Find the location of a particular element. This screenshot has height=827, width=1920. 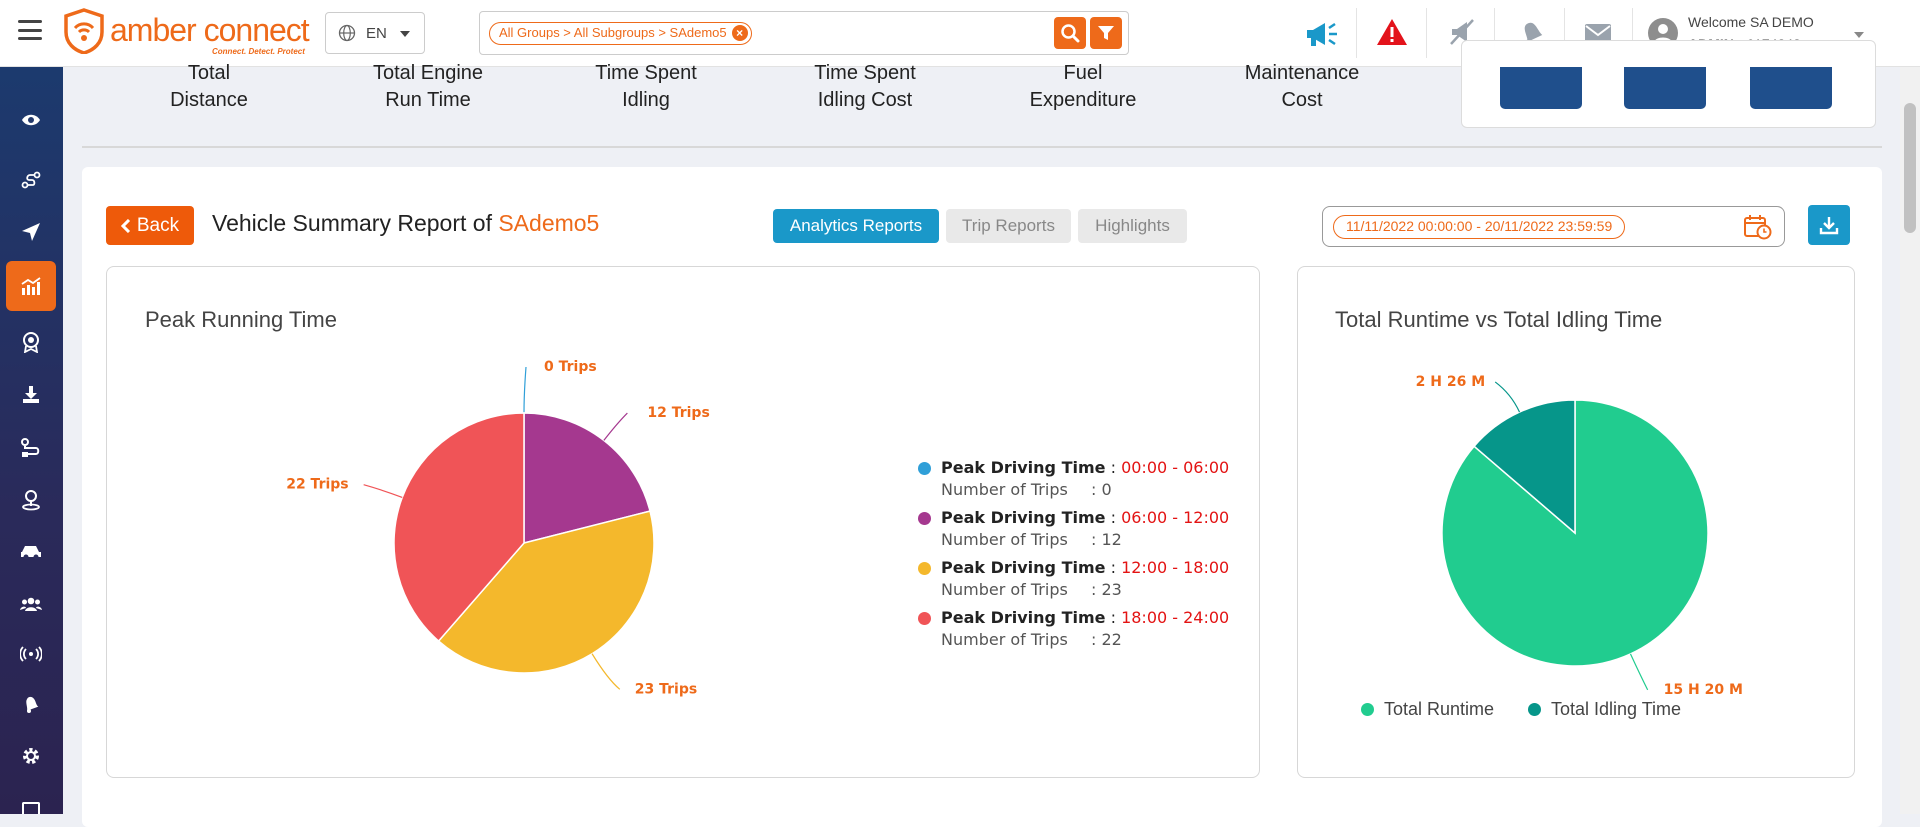

language-selector: EN is located at coordinates (375, 33).